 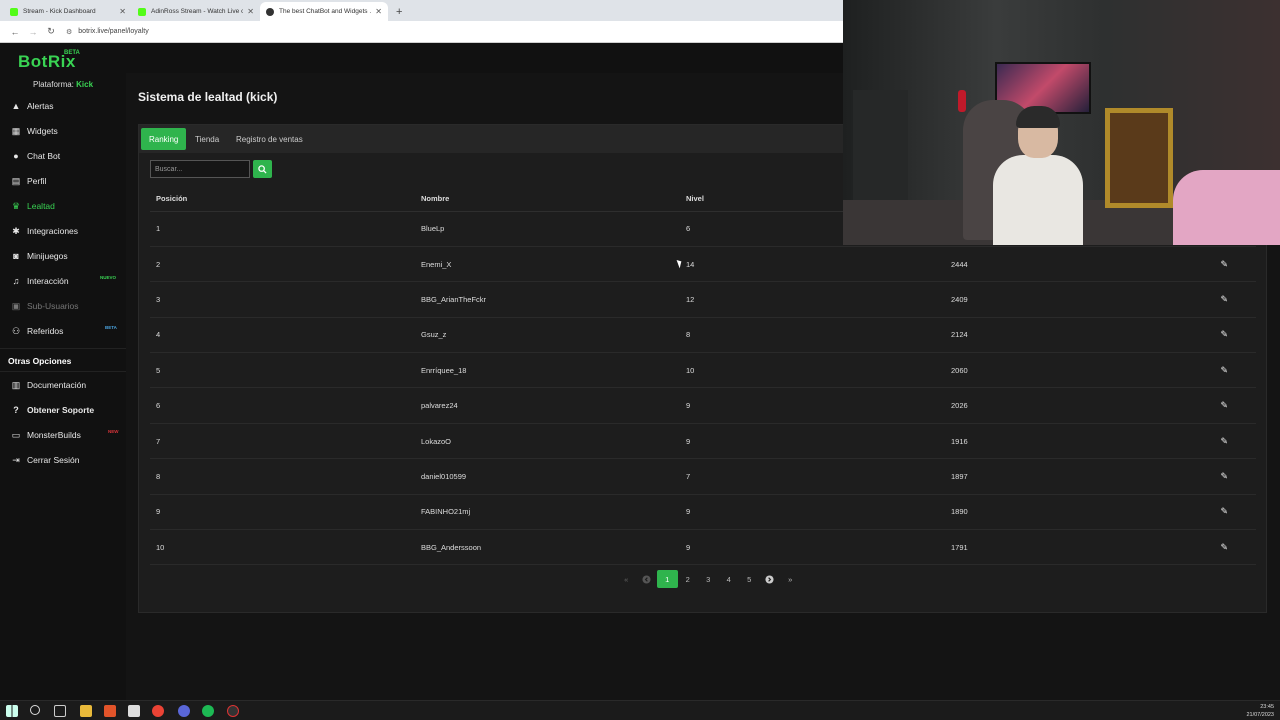 What do you see at coordinates (207, 139) in the screenshot?
I see `tab-tienda: Tienda` at bounding box center [207, 139].